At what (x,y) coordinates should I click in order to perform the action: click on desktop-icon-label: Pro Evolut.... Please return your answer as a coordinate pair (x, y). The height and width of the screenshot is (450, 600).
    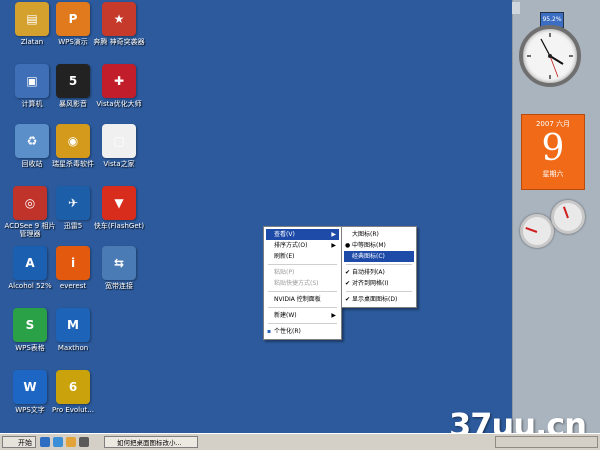
    Looking at the image, I should click on (73, 410).